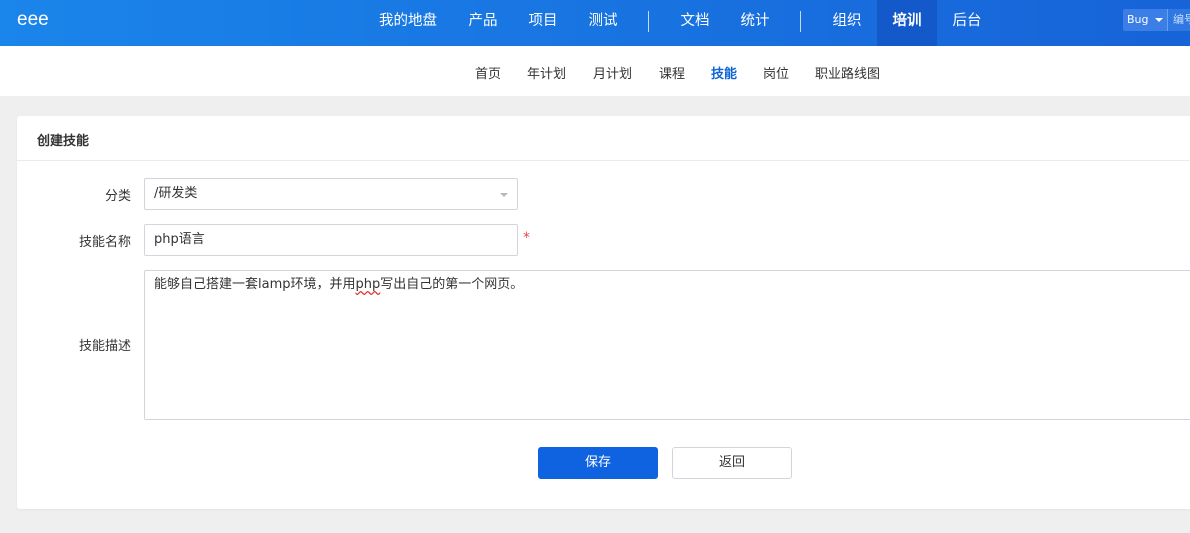  What do you see at coordinates (695, 23) in the screenshot?
I see `nav-item-doc: 文档` at bounding box center [695, 23].